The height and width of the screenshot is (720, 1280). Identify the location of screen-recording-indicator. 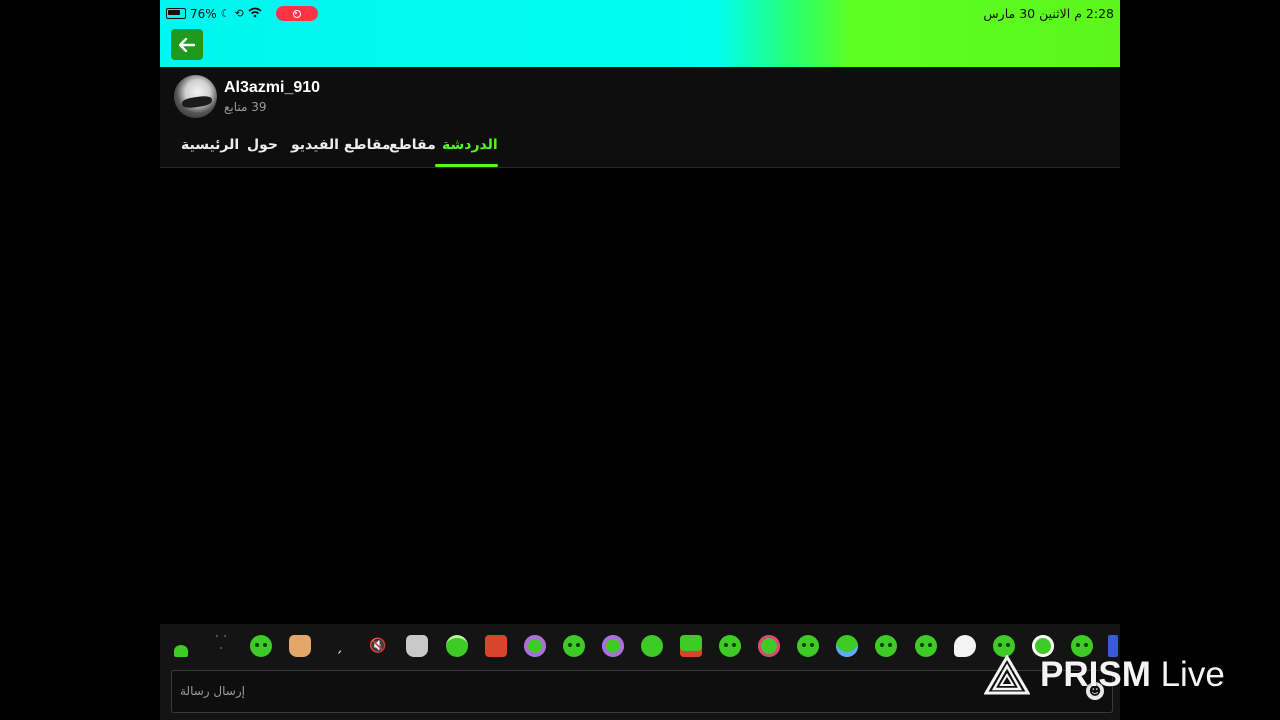
(296, 13).